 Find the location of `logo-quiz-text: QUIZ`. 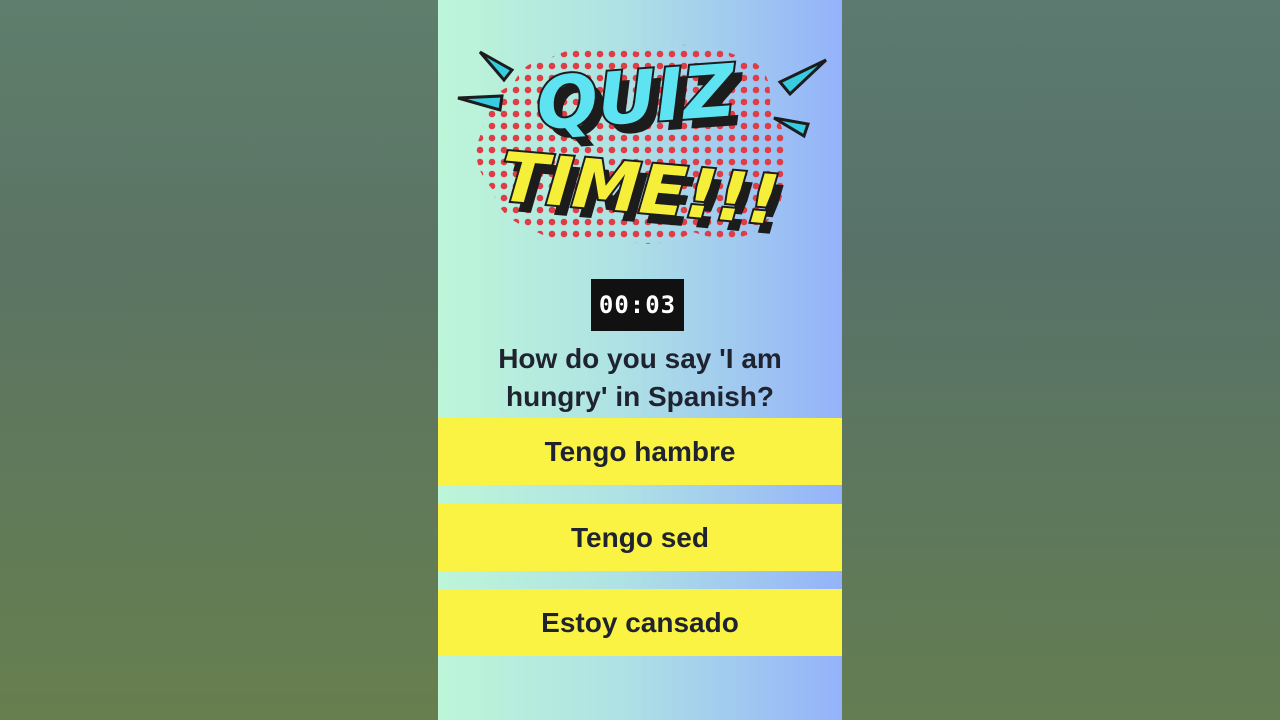

logo-quiz-text: QUIZ is located at coordinates (637, 97).